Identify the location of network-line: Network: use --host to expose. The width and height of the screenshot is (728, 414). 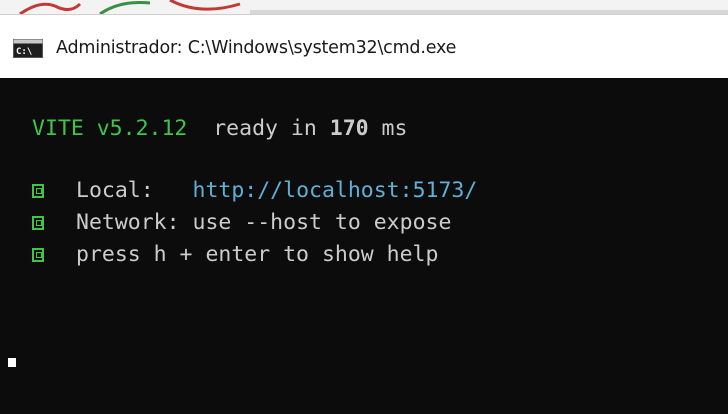
(241, 223).